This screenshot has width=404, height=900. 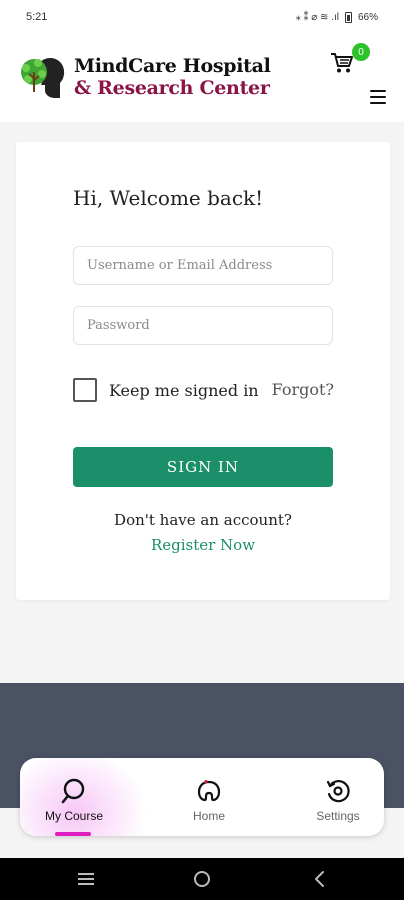 I want to click on status-time: 5:21, so click(x=37, y=17).